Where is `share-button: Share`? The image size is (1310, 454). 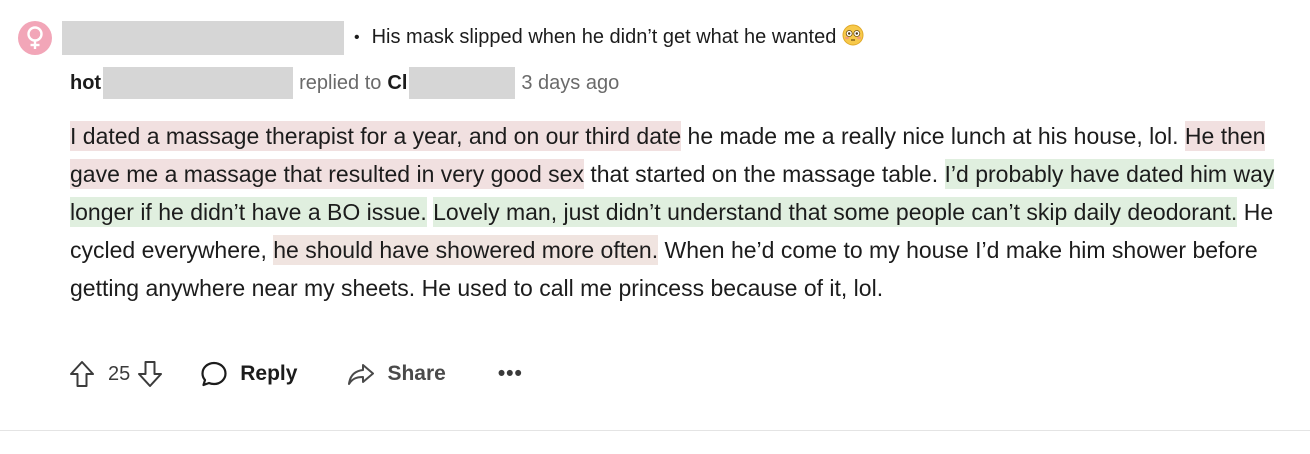
share-button: Share is located at coordinates (396, 374).